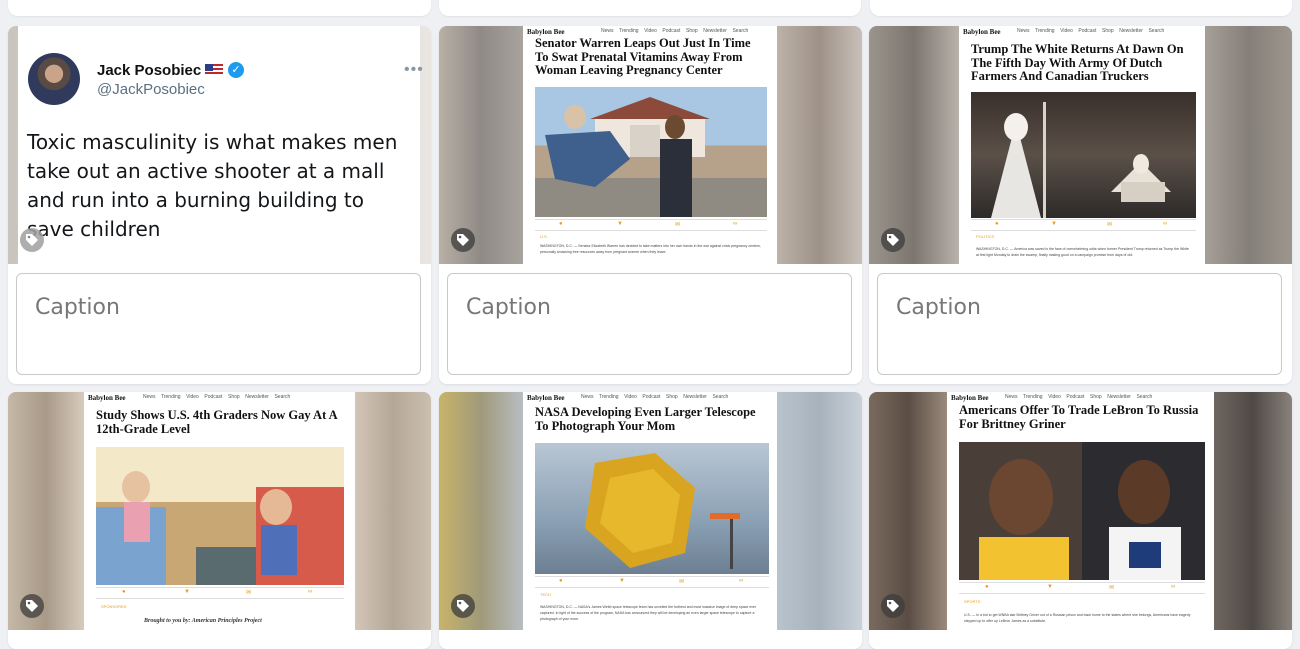 This screenshot has height=649, width=1300. What do you see at coordinates (214, 70) in the screenshot?
I see `us-flag-icon` at bounding box center [214, 70].